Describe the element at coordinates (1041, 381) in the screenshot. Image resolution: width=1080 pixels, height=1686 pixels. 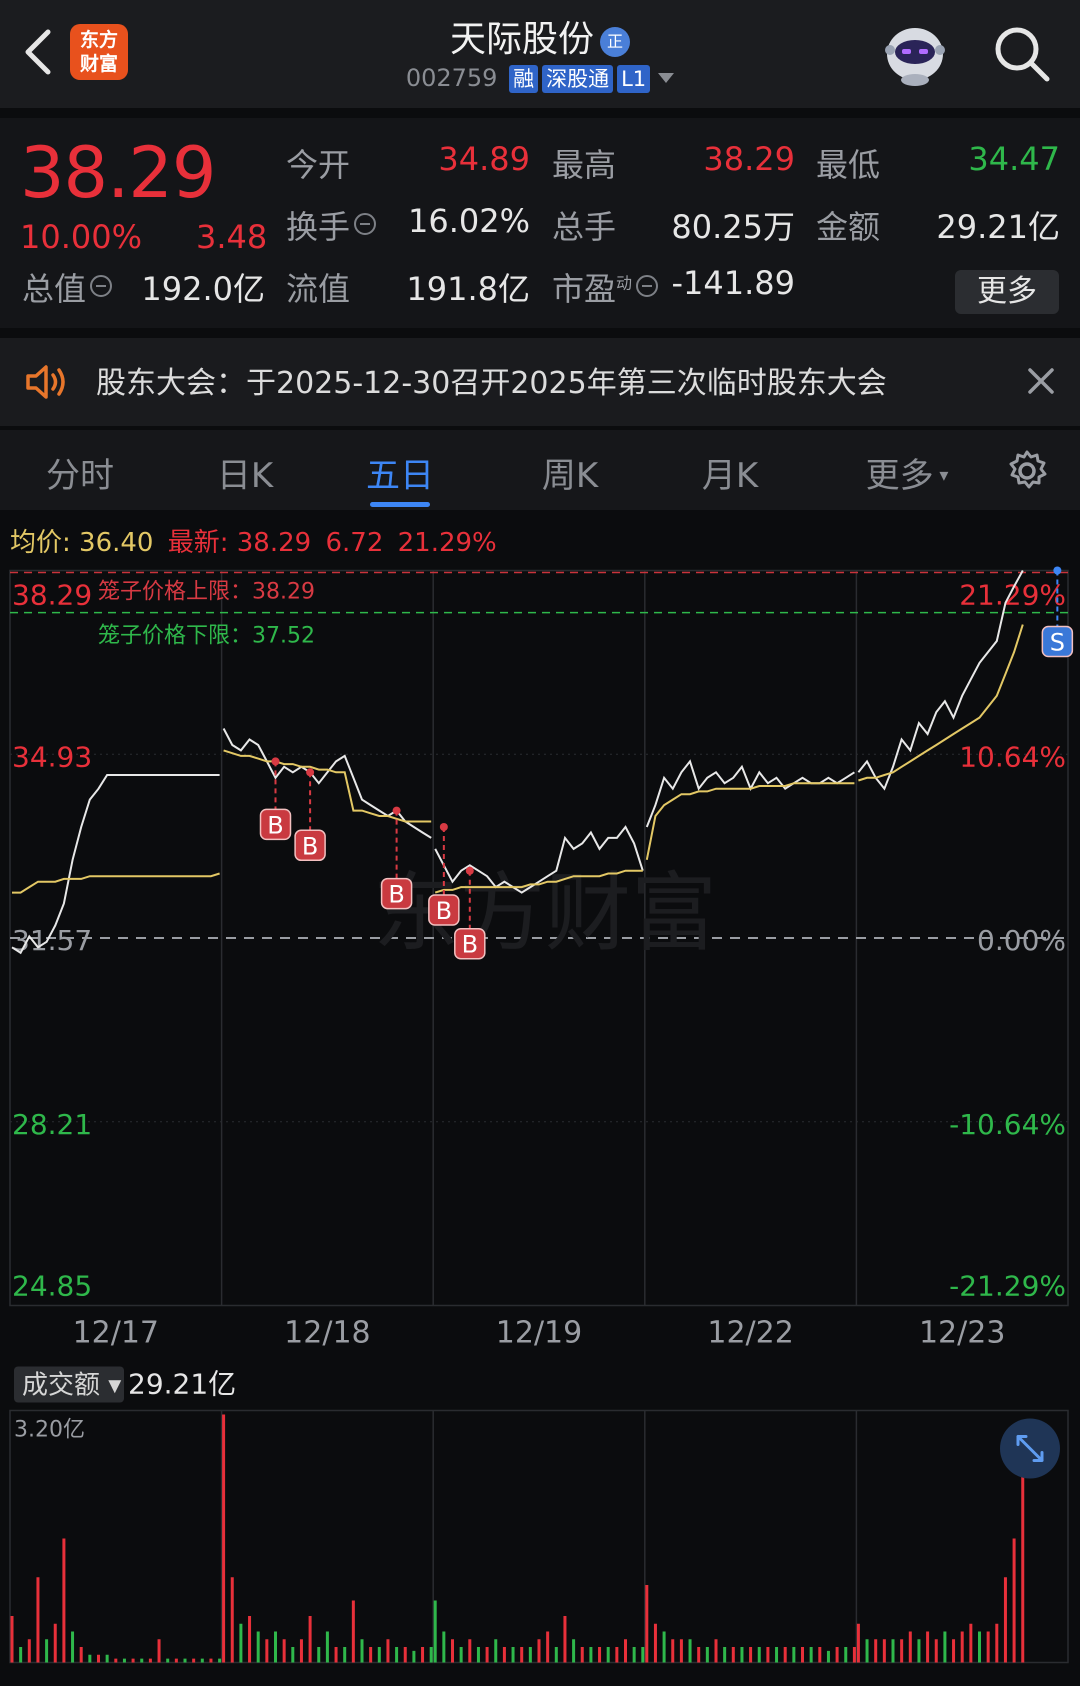
I see `close-icon` at that location.